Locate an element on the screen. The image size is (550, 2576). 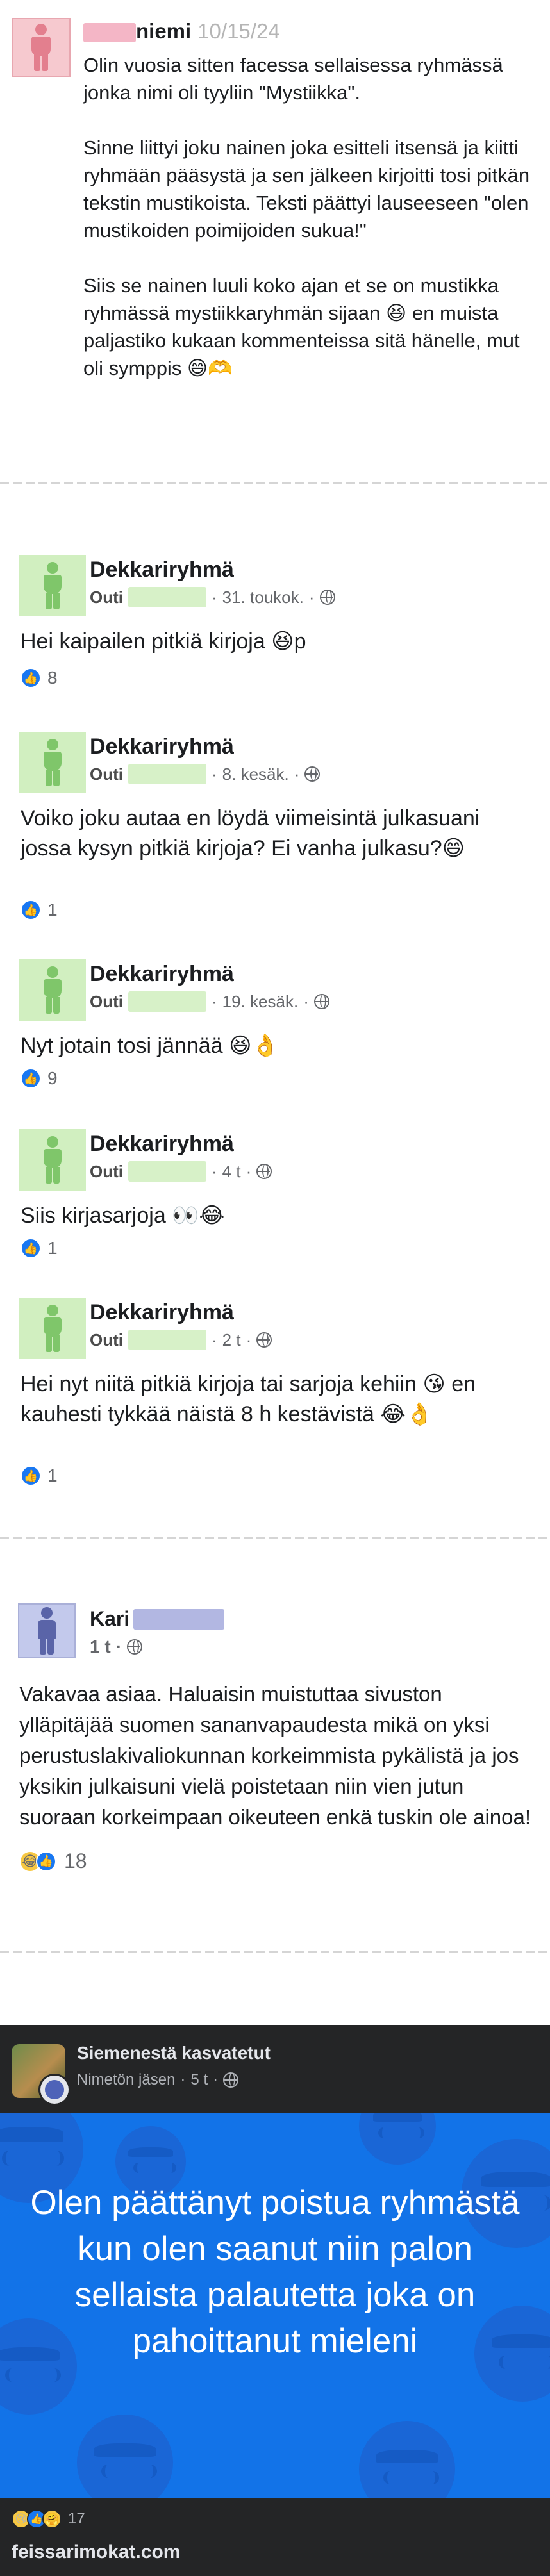
anonymous-member-avatar is located at coordinates (54, 2090).